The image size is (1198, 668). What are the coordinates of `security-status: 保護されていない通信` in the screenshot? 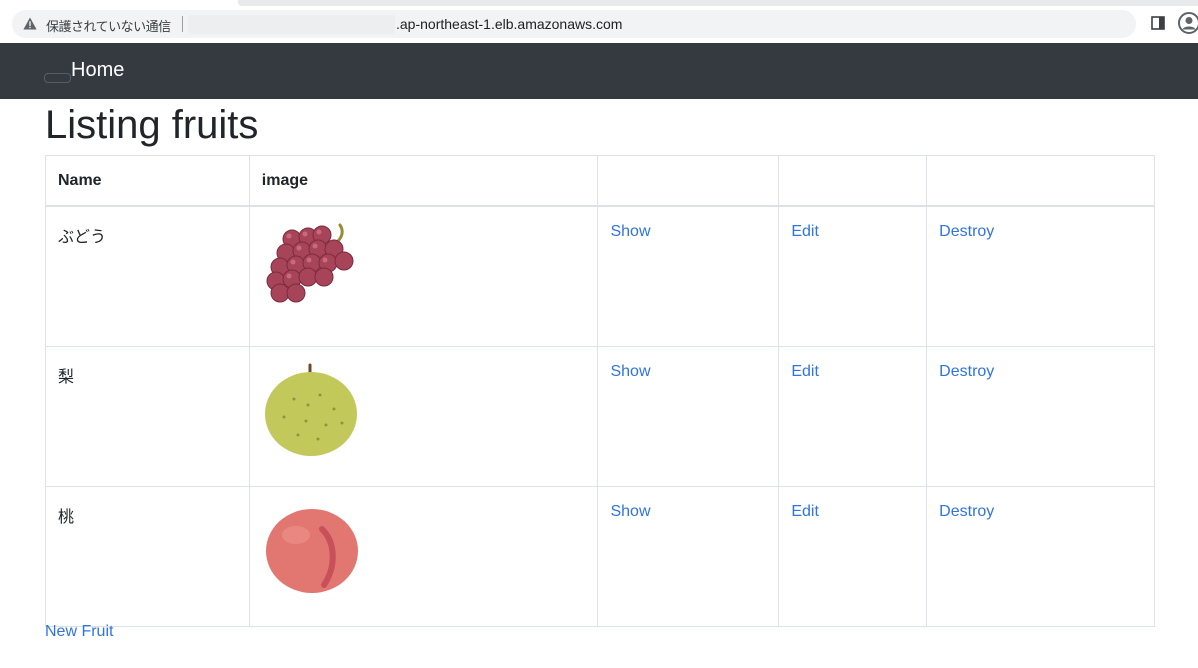 It's located at (108, 25).